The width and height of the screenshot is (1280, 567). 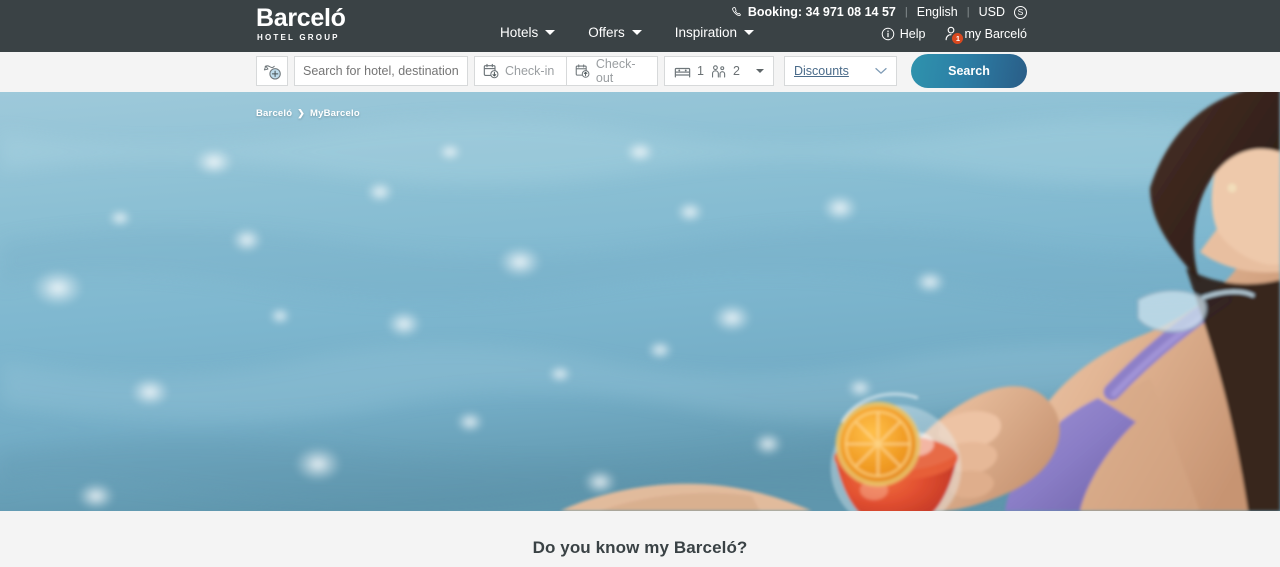 I want to click on search-bar-strip: Check-in Check-out, so click(x=640, y=72).